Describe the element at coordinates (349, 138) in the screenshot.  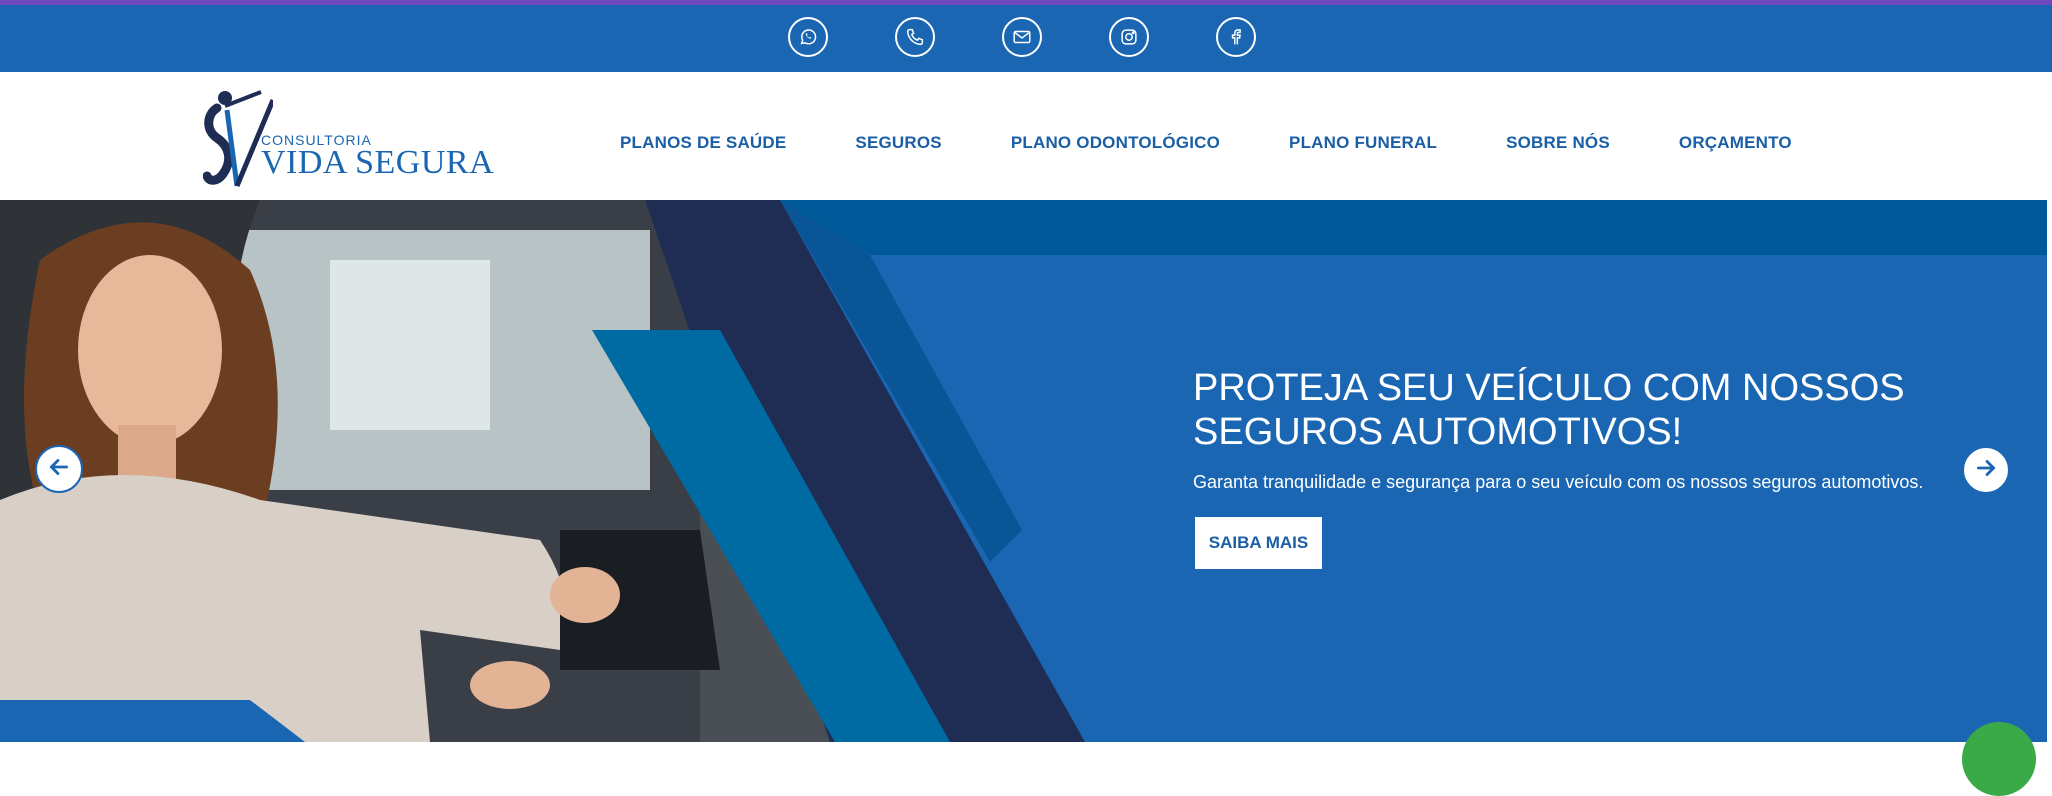
I see `site-logo: CONSULTORIA VIDA SEGURA` at that location.